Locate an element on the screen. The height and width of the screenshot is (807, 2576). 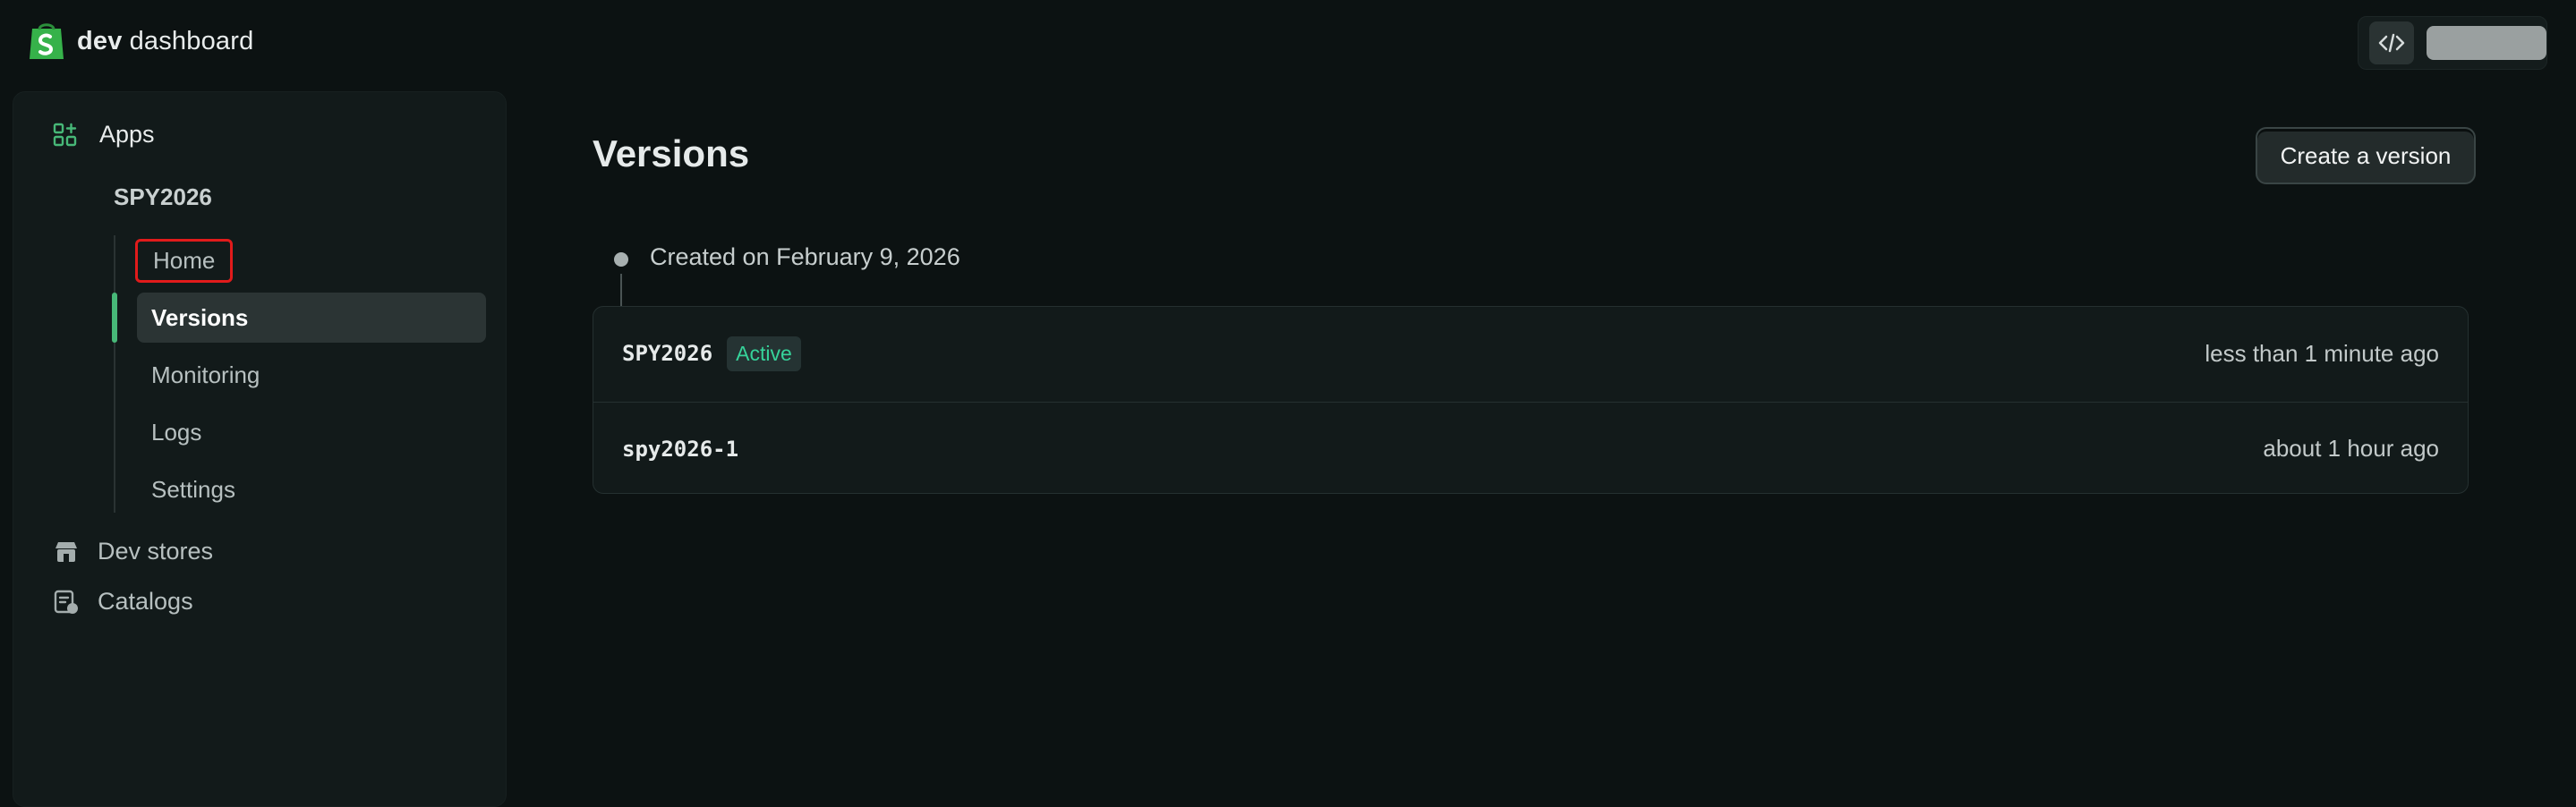
version-time: about 1 hour ago is located at coordinates (2351, 448).